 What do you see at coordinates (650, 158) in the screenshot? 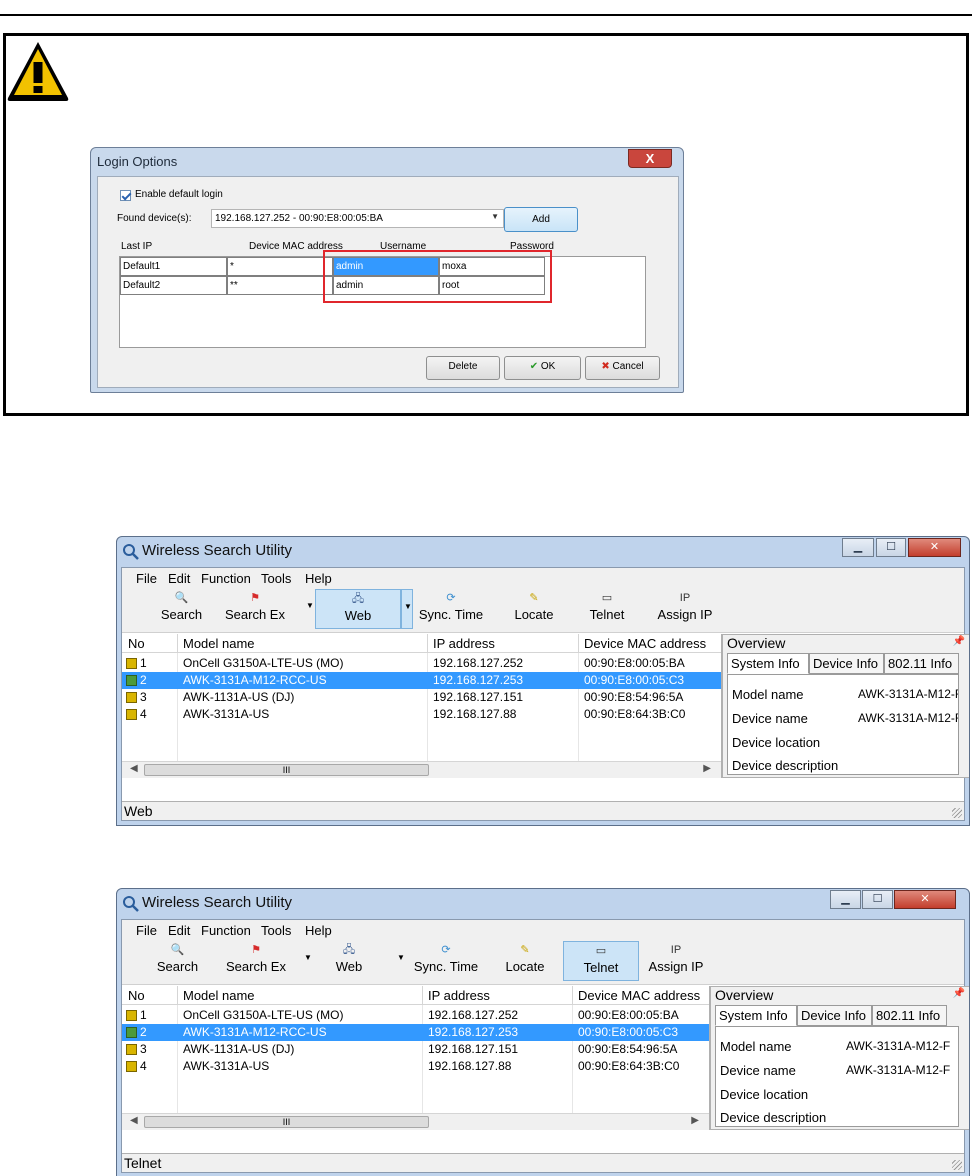
I see `dialog-close-button: X` at bounding box center [650, 158].